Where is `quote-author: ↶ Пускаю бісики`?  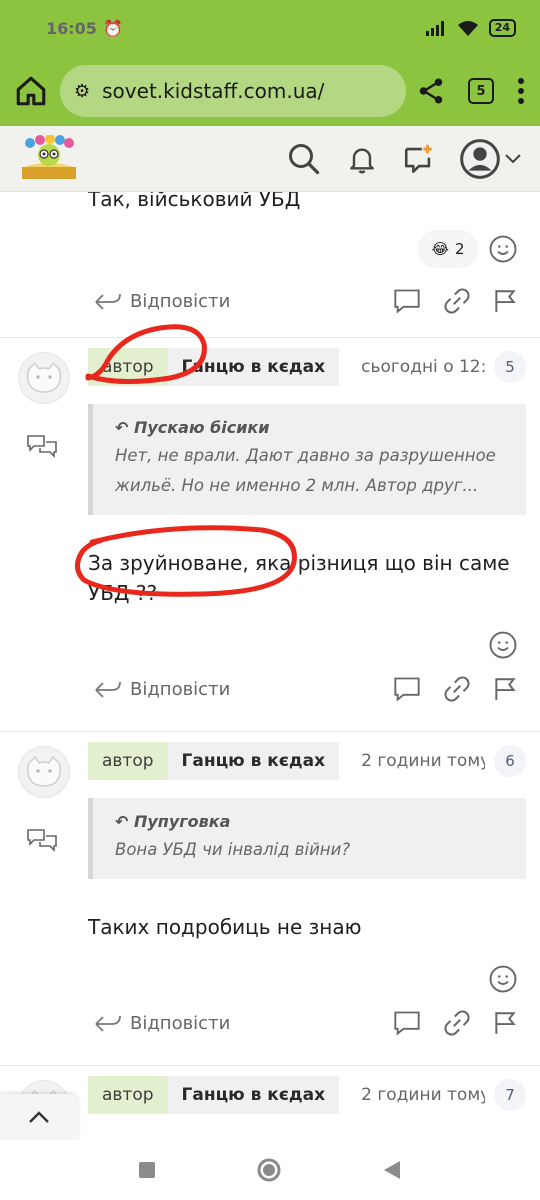 quote-author: ↶ Пускаю бісики is located at coordinates (309, 427).